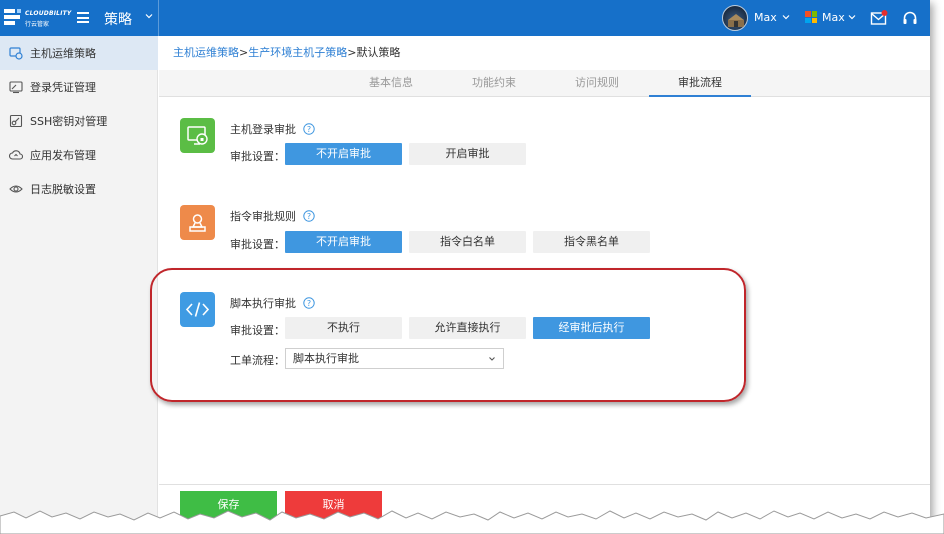 Image resolution: width=944 pixels, height=534 pixels. Describe the element at coordinates (465, 18) in the screenshot. I see `top-bar: CLOUDBILITY 行云管家 策略 Max Max` at that location.